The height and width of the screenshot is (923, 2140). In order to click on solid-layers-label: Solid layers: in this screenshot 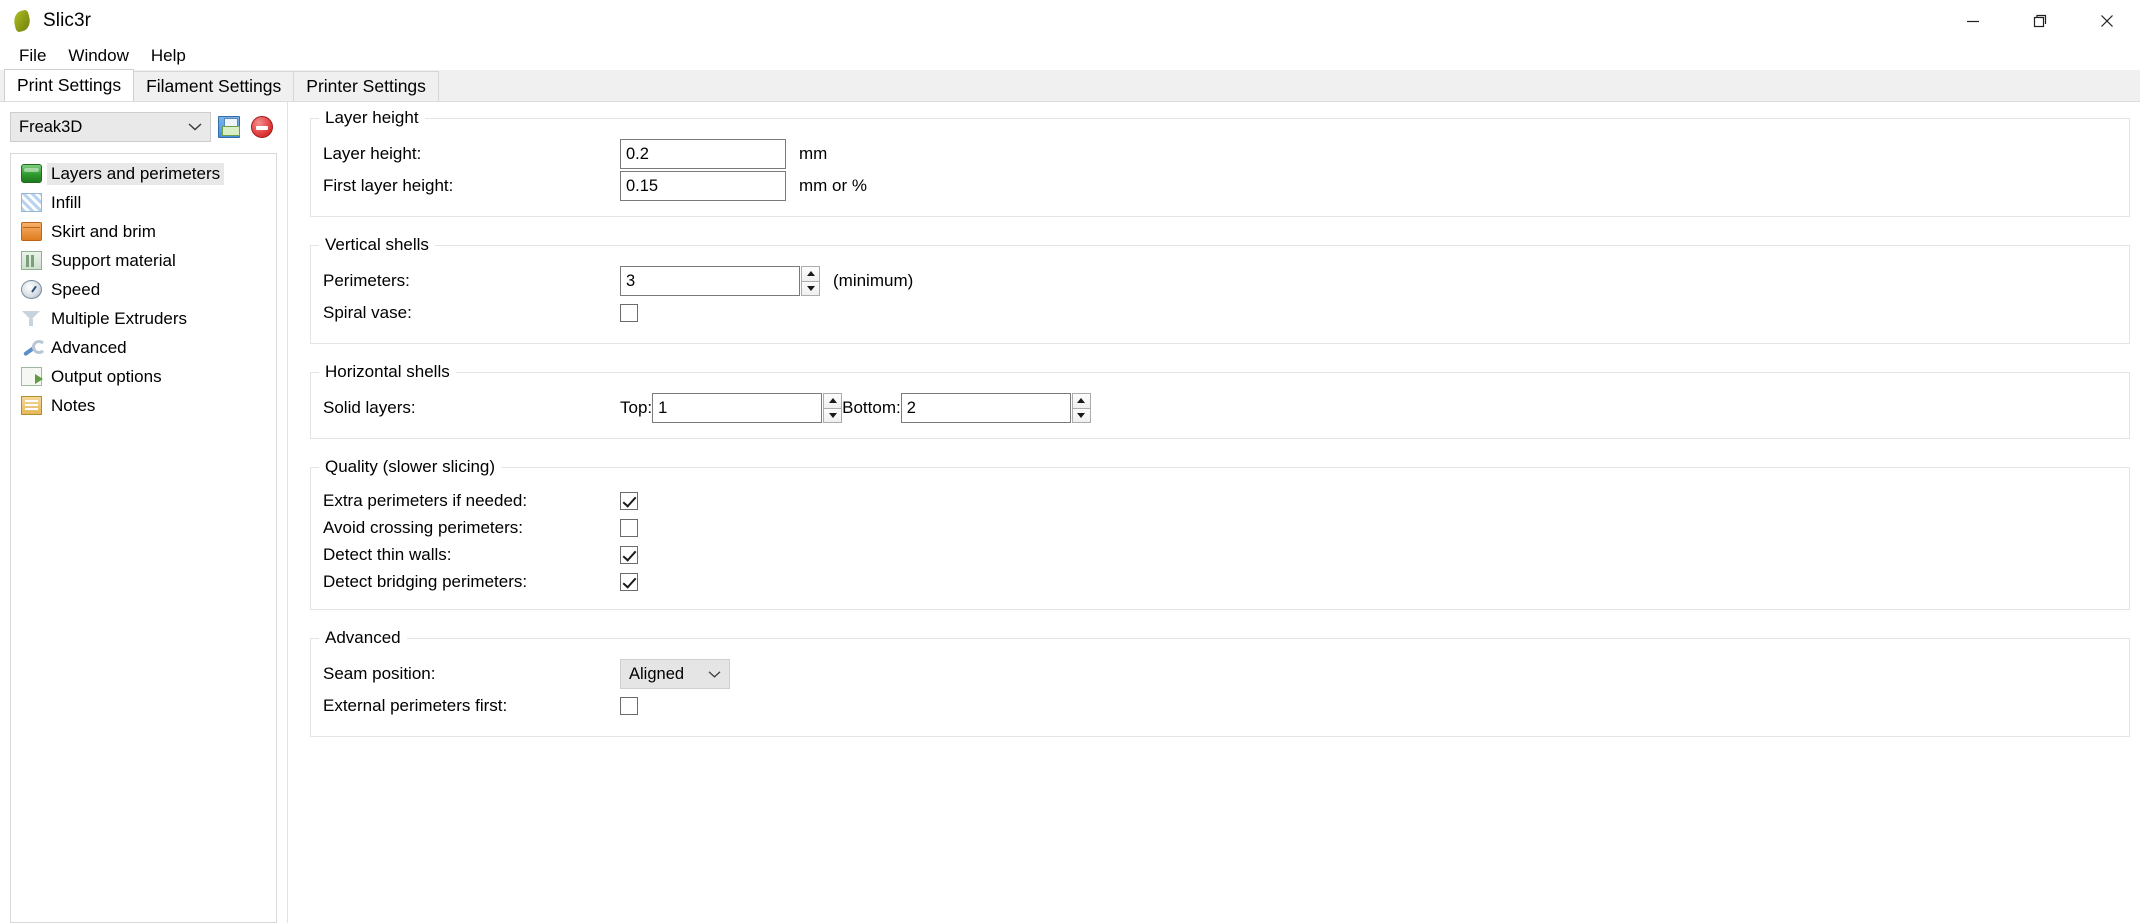, I will do `click(369, 407)`.